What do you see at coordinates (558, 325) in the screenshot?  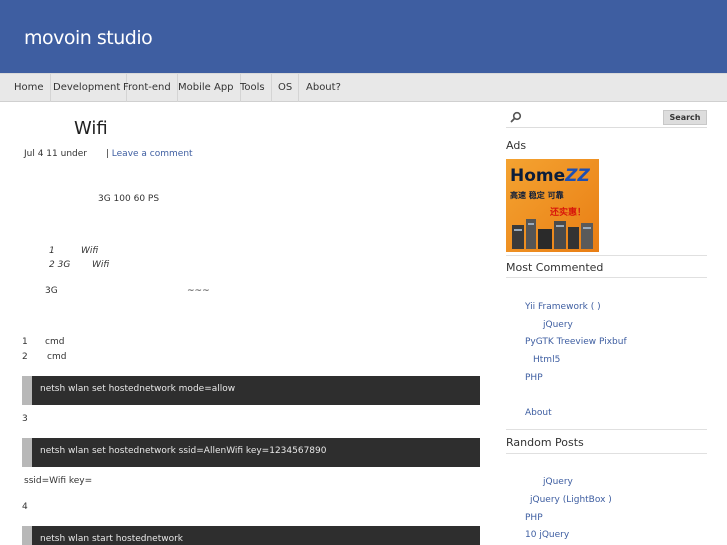 I see `most-commented-link: jQuery` at bounding box center [558, 325].